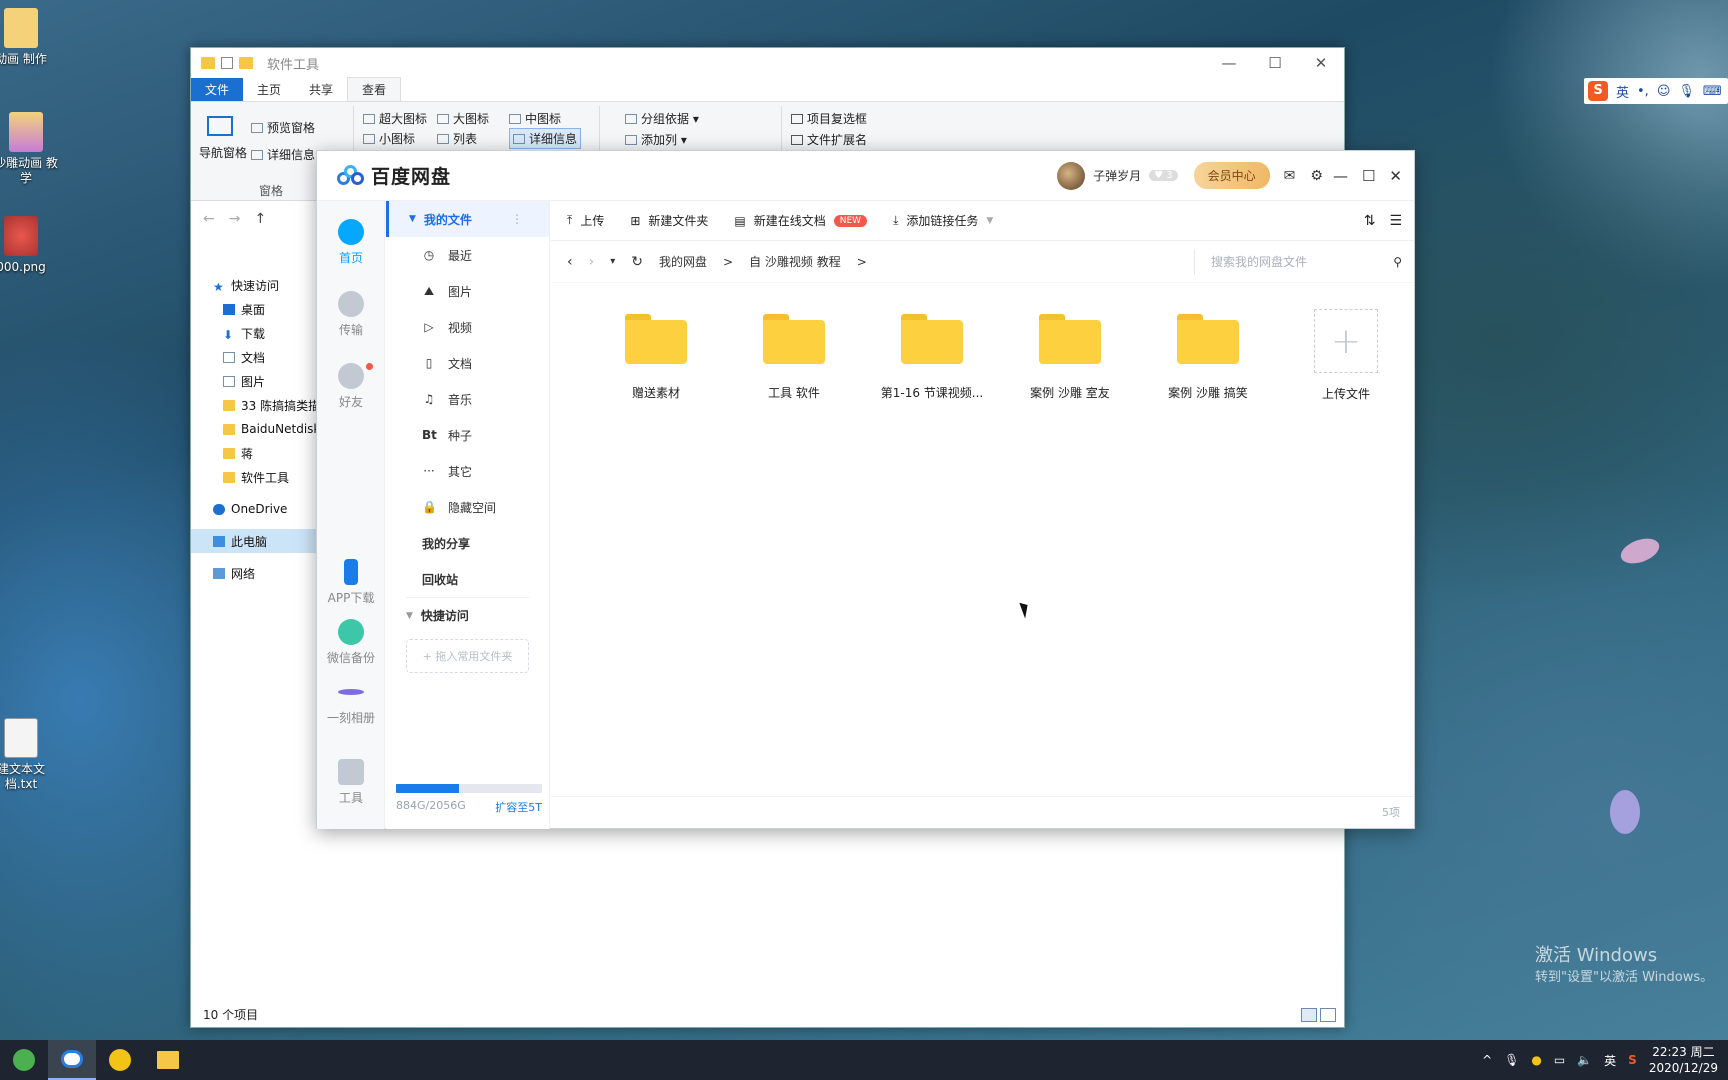 The width and height of the screenshot is (1728, 1080). I want to click on nav-wechat-backup: 微信备份, so click(351, 642).